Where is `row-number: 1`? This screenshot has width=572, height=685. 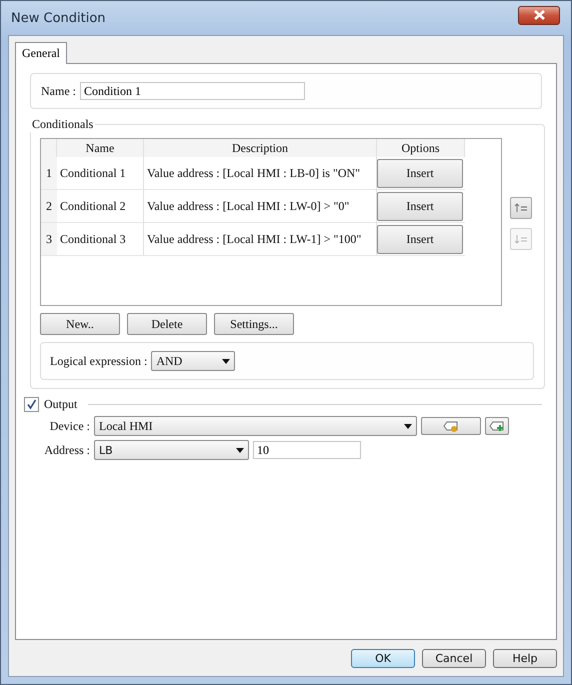 row-number: 1 is located at coordinates (49, 173).